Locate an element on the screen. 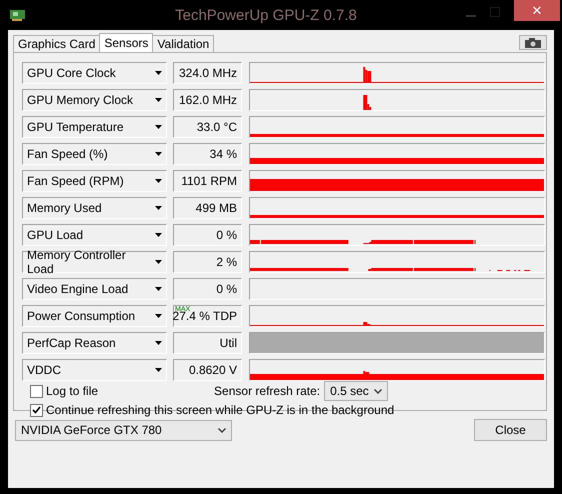 The width and height of the screenshot is (562, 494). sensor-dropdown: Fan Speed (%) is located at coordinates (94, 154).